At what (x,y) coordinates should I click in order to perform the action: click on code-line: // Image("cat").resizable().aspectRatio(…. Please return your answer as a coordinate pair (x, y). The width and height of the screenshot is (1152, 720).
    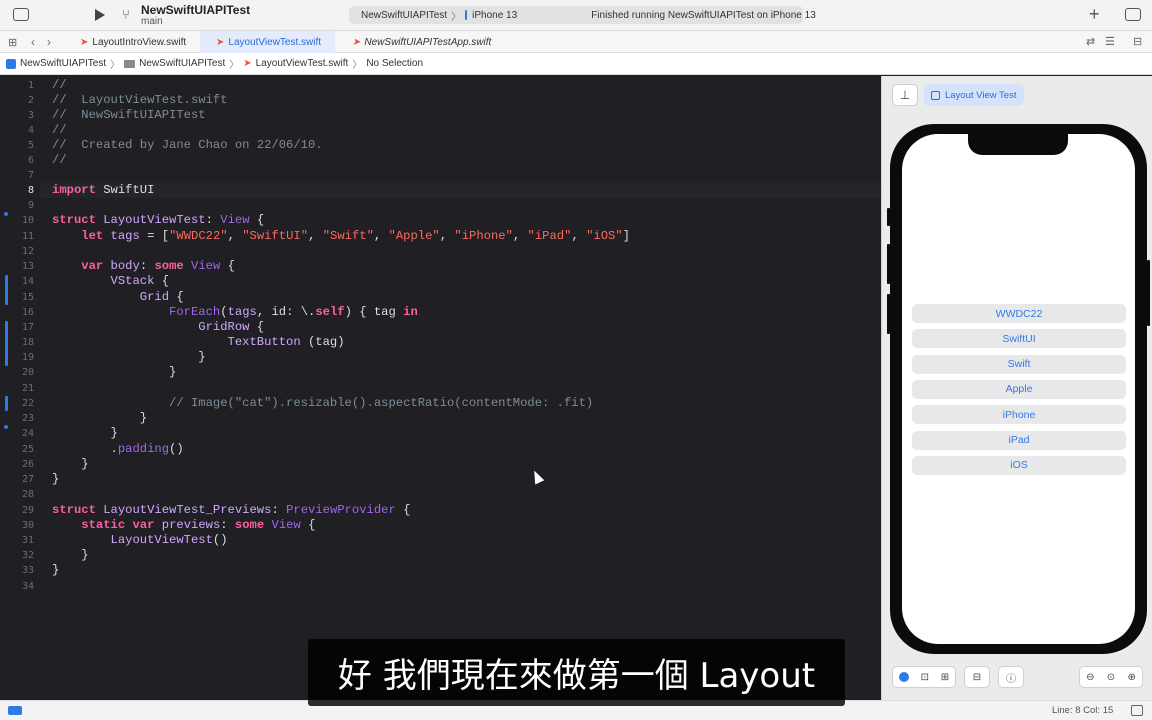
    Looking at the image, I should click on (381, 403).